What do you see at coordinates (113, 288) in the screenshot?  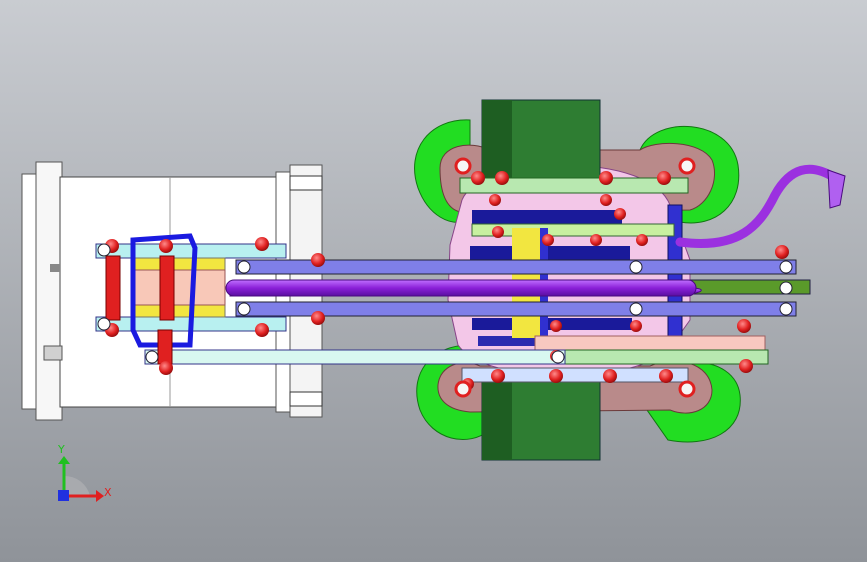 I see `post-left` at bounding box center [113, 288].